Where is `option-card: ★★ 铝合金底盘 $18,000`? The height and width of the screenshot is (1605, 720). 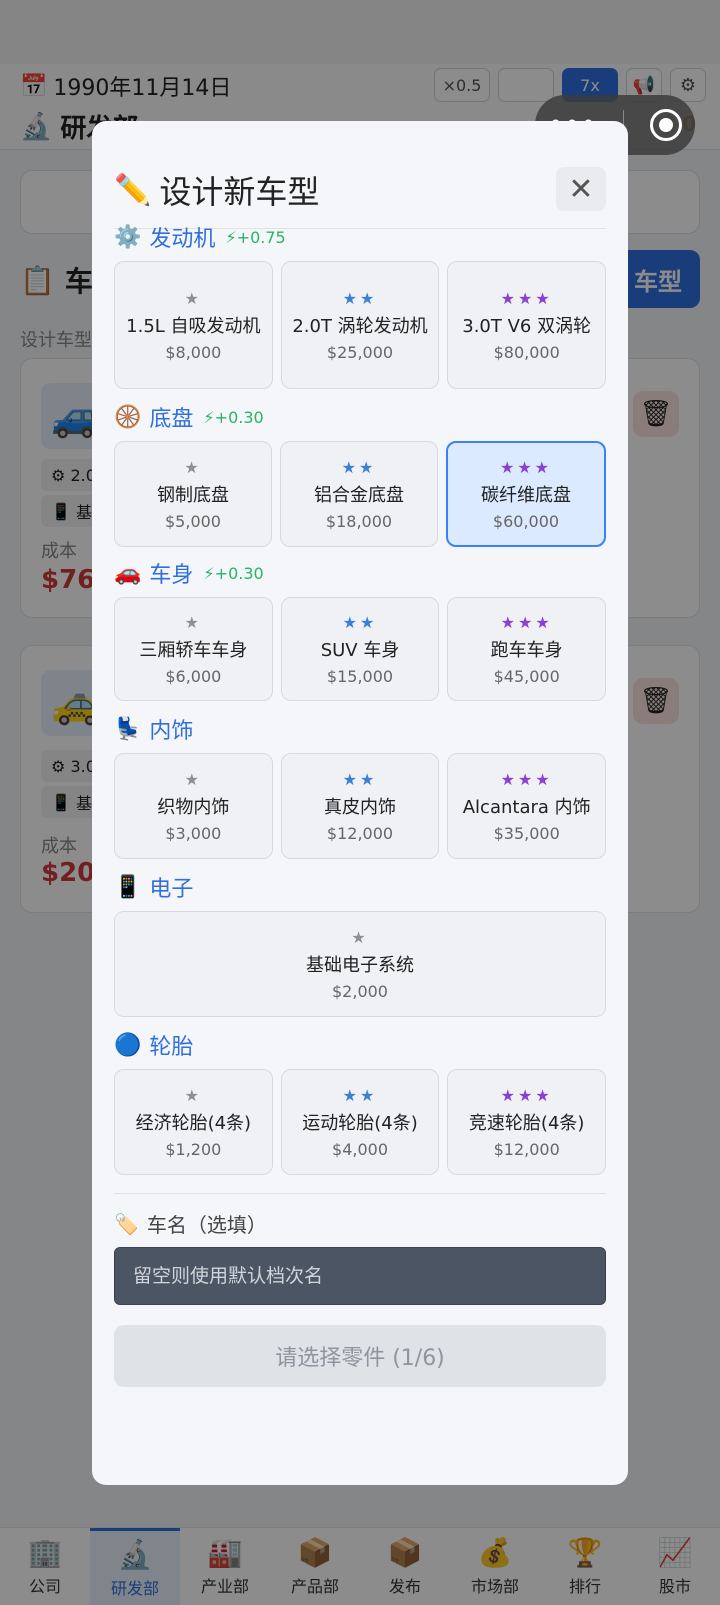
option-card: ★★ 铝合金底盘 $18,000 is located at coordinates (359, 494).